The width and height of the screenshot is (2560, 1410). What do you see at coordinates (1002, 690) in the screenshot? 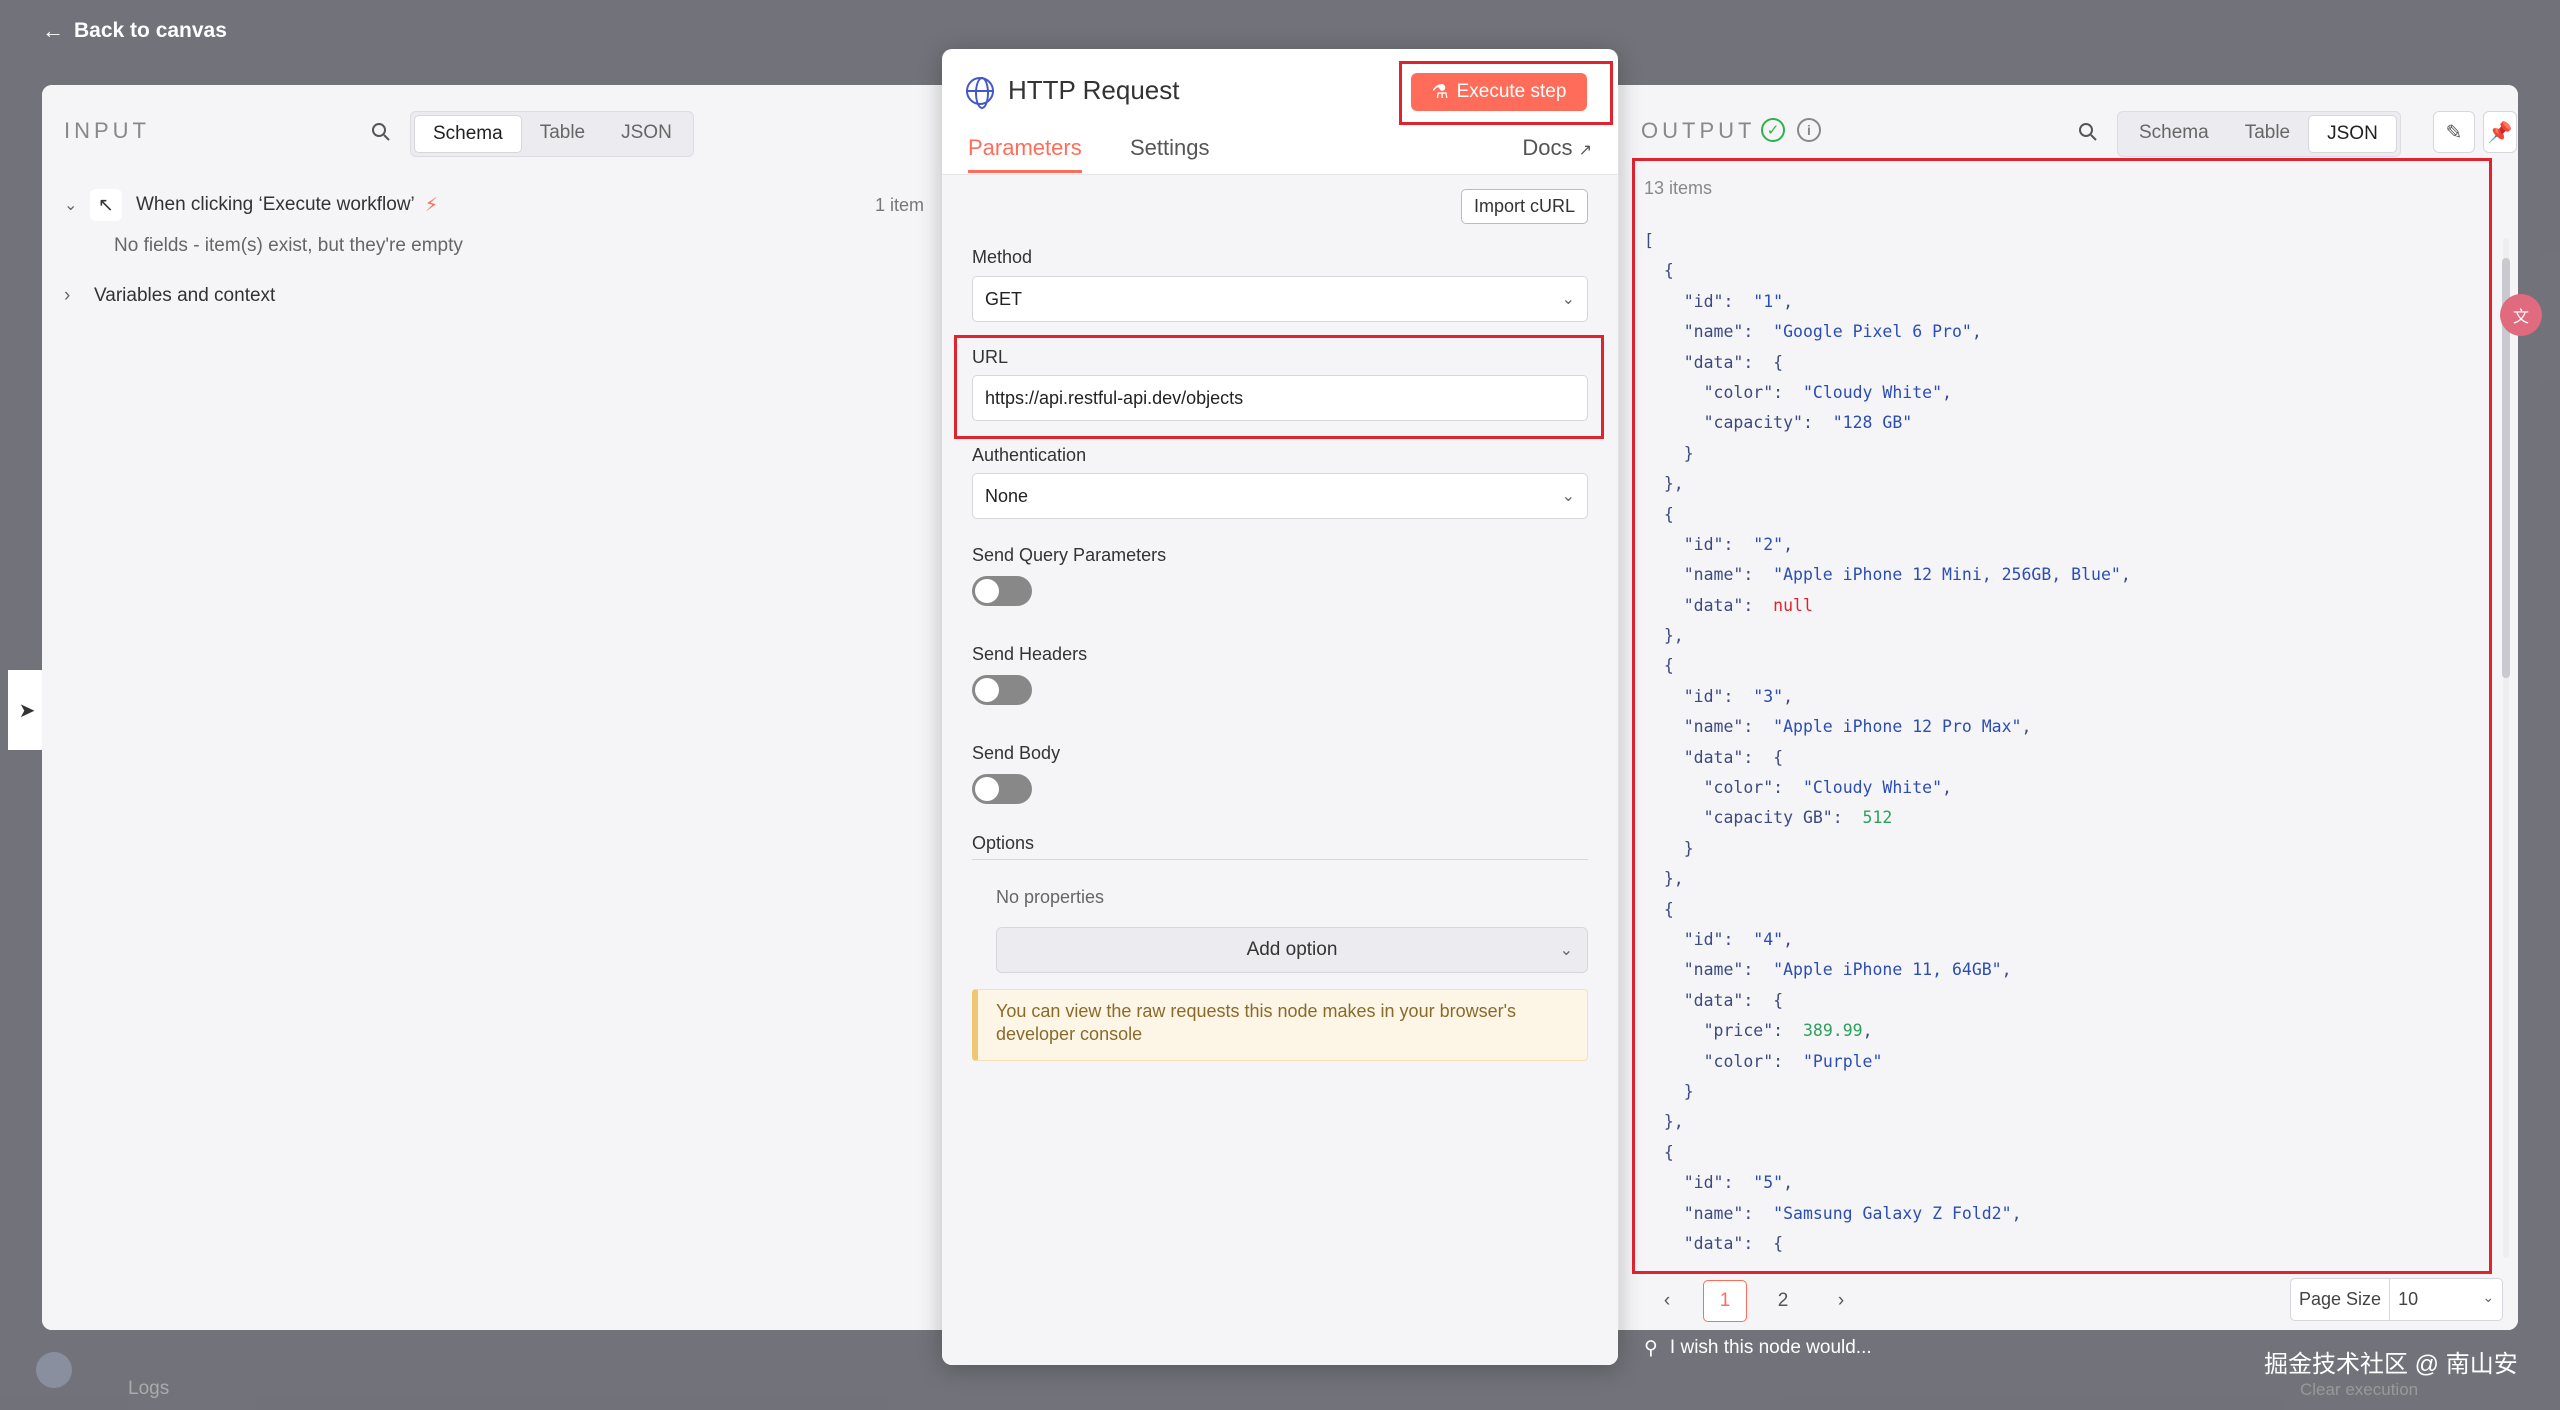
I see `send-headers-toggle` at bounding box center [1002, 690].